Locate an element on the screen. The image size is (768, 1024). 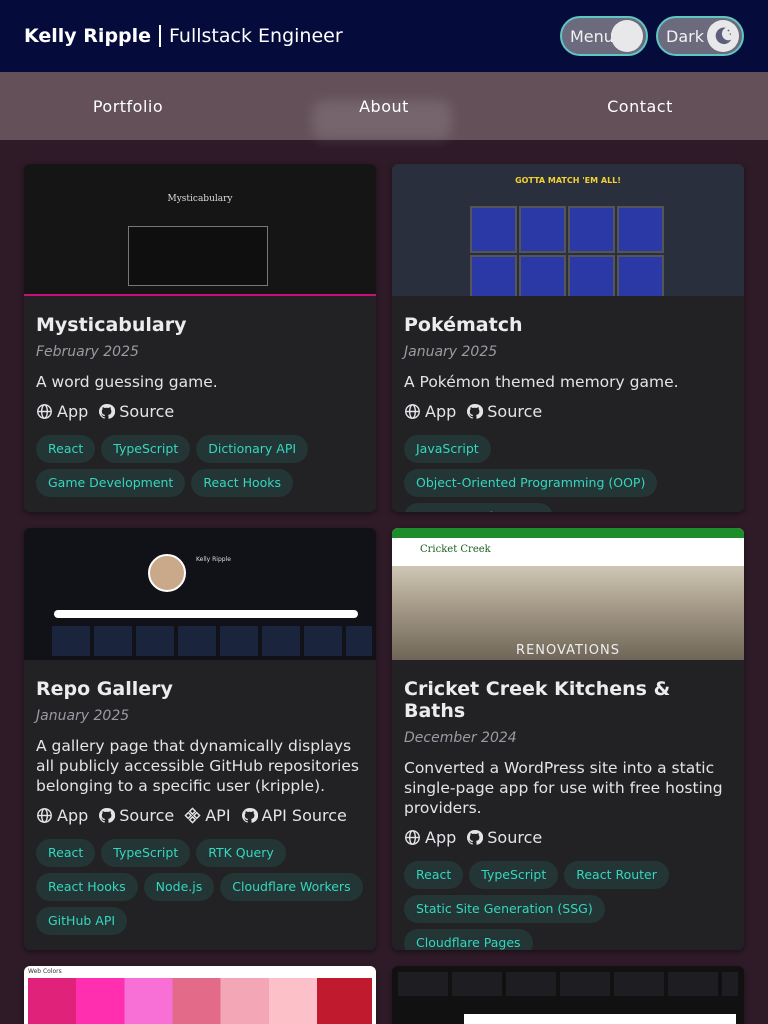
project-title: Mysticabulary is located at coordinates (111, 325).